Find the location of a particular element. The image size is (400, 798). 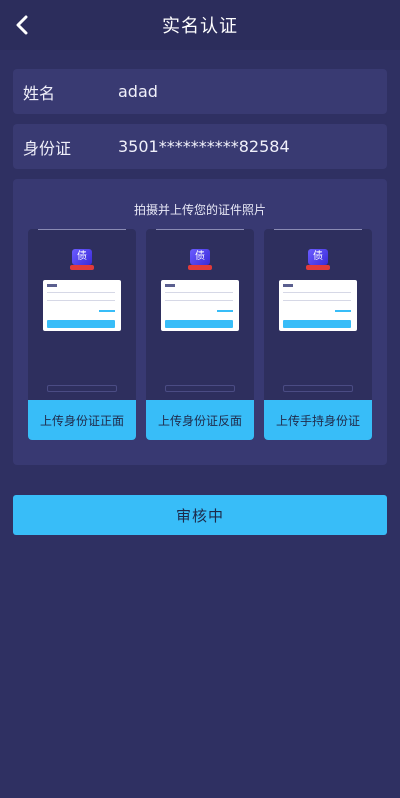

name-label: 姓名 is located at coordinates (39, 93).